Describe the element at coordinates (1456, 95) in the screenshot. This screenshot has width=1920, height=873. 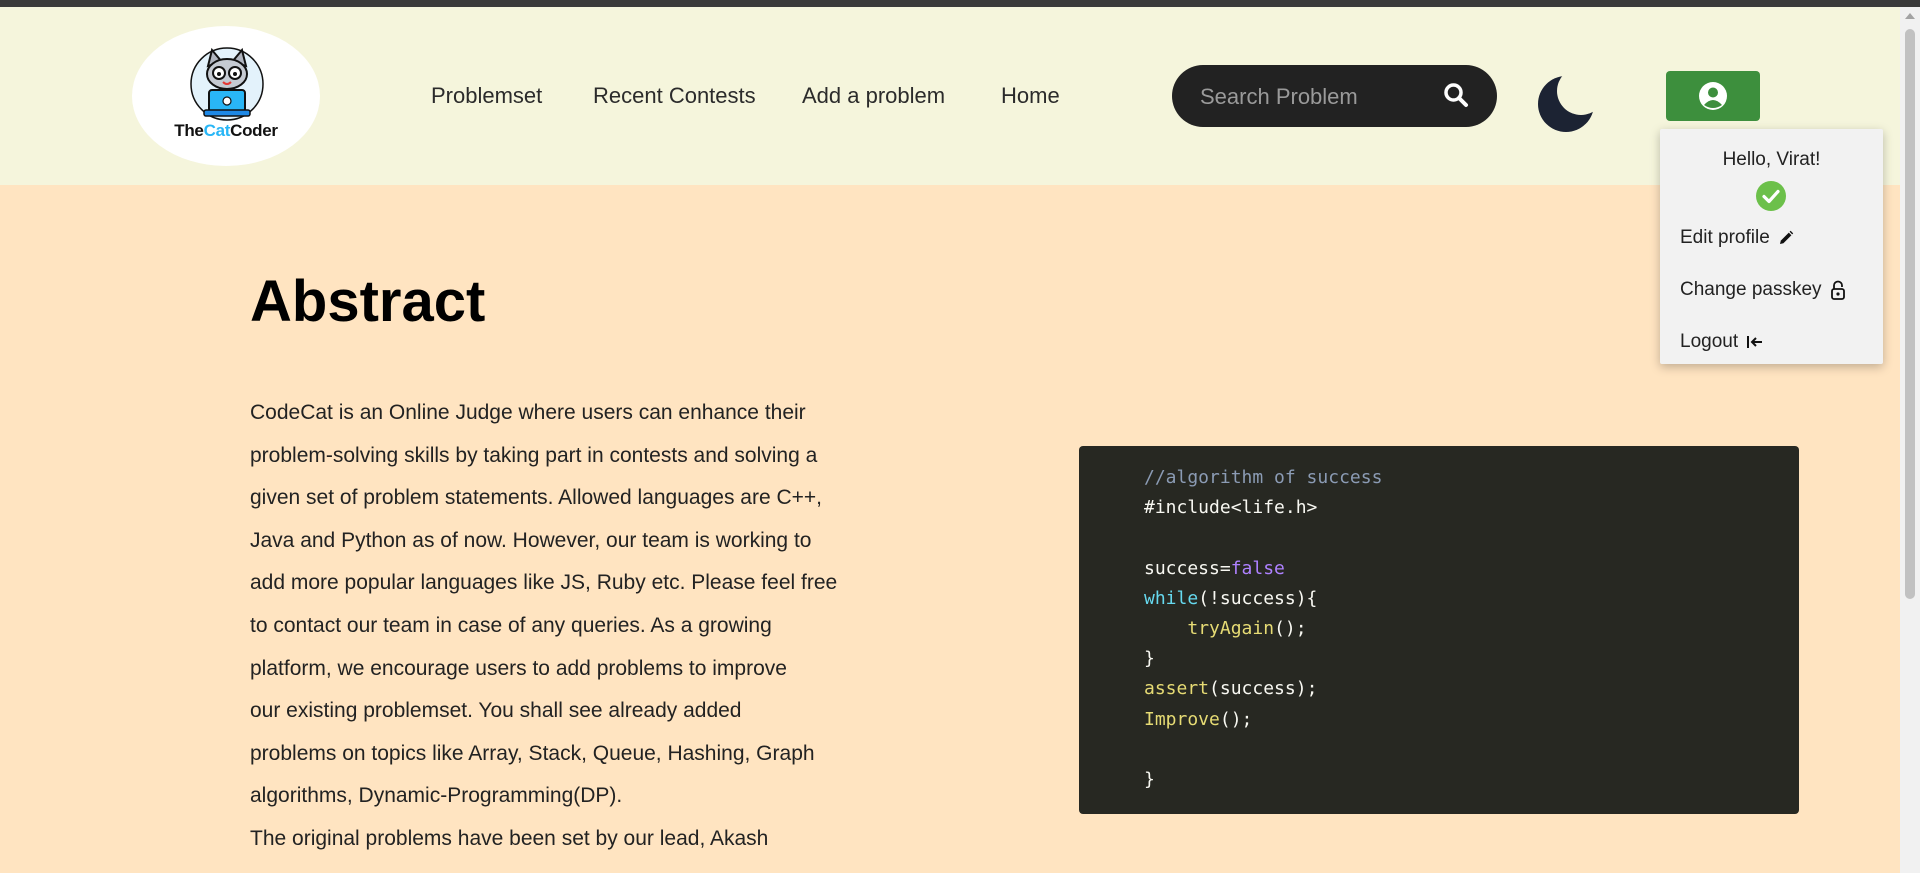
I see `search-icon` at that location.